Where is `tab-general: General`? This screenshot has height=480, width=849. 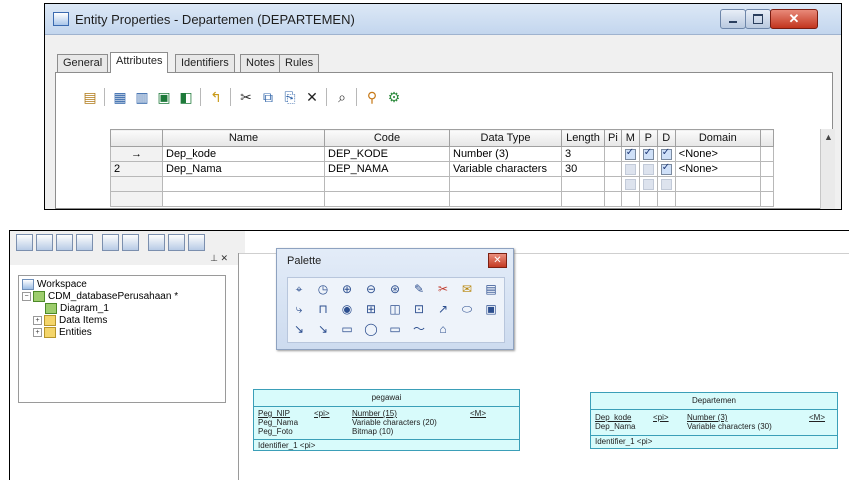
tab-general: General is located at coordinates (83, 63).